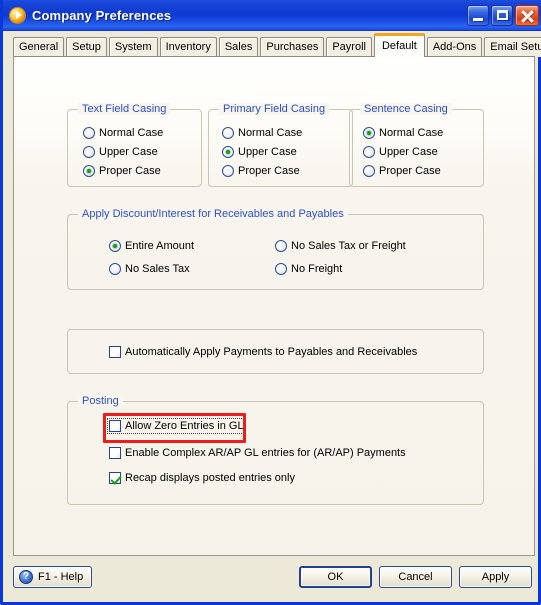  I want to click on checkbox-recap-displays-posted-entries-only: Recap displays posted entries only, so click(202, 478).